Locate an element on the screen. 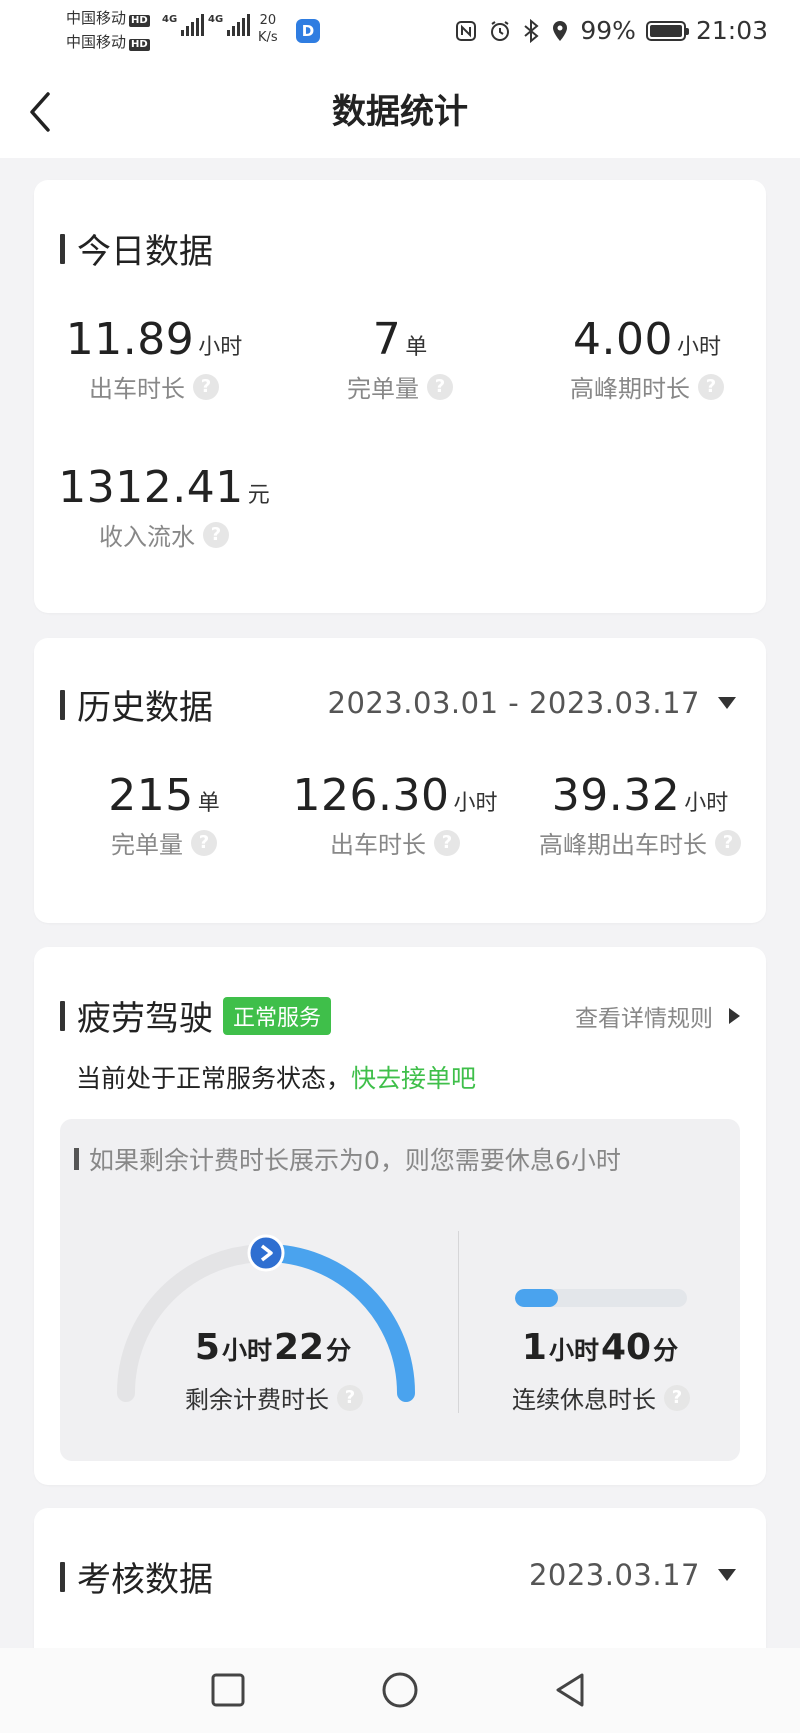  remaining-label: 剩余计费时长 is located at coordinates (257, 1400).